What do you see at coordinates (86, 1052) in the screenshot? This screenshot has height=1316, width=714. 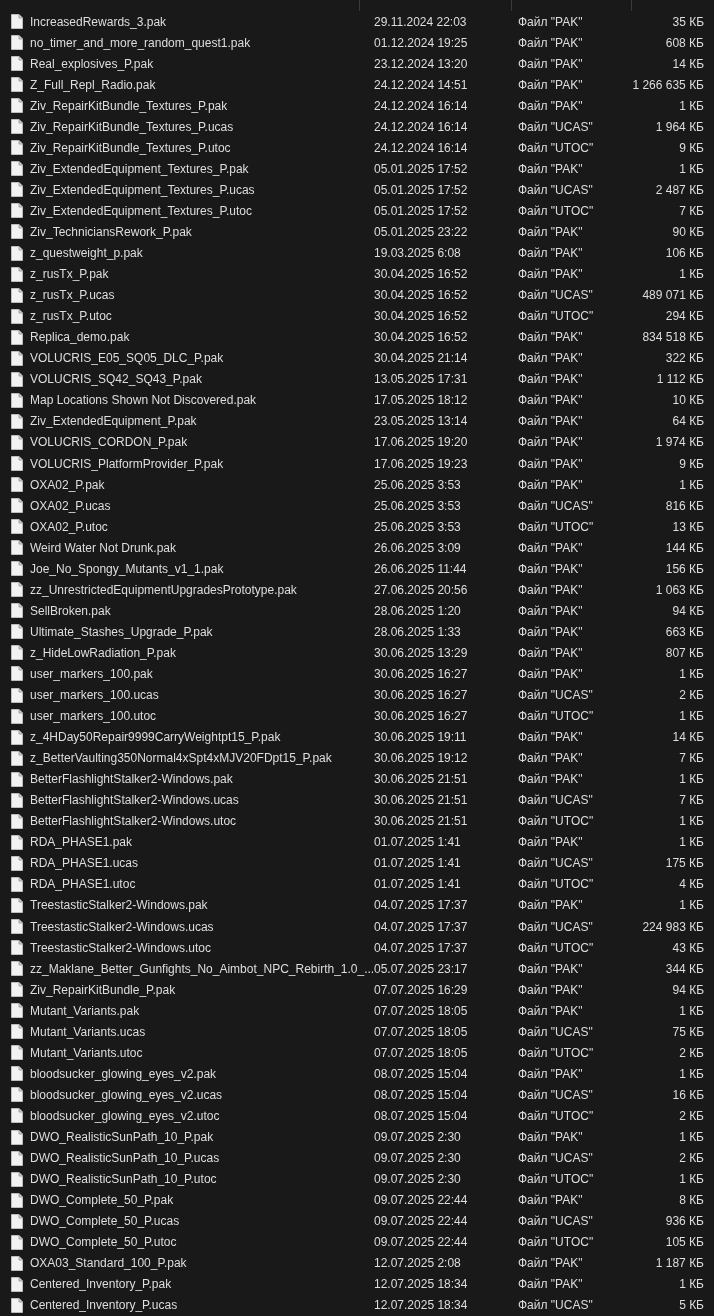 I see `file-name: Mutant_Variants.utoc` at bounding box center [86, 1052].